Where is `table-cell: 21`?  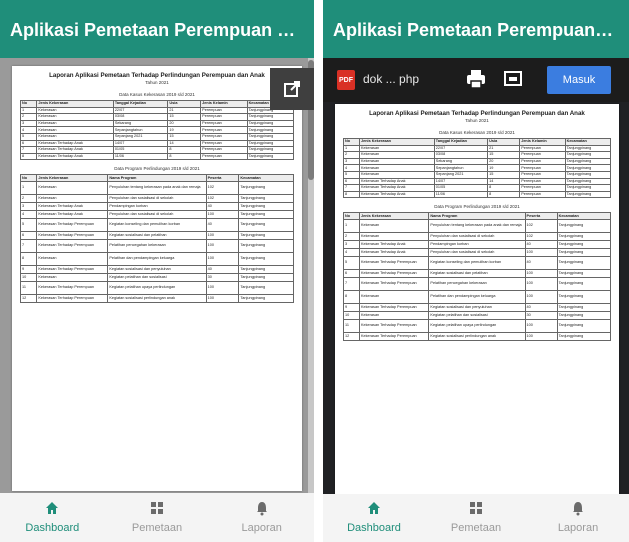
table-cell: 21 is located at coordinates (504, 148).